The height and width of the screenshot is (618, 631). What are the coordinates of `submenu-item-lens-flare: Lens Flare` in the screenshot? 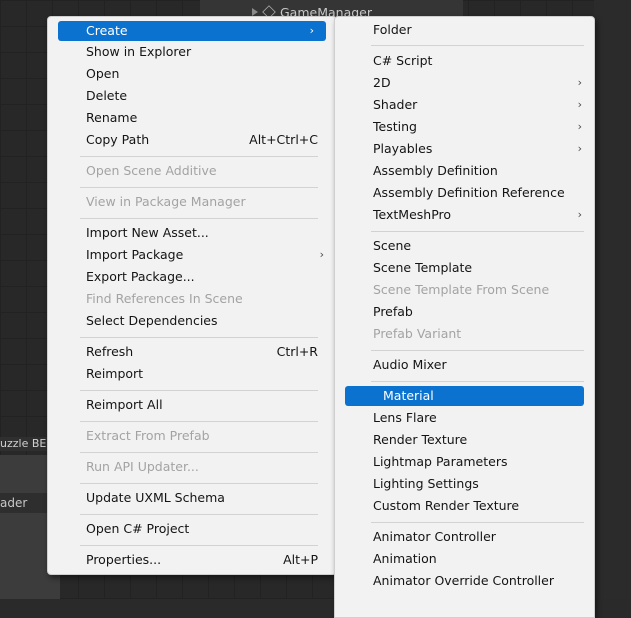 It's located at (464, 418).